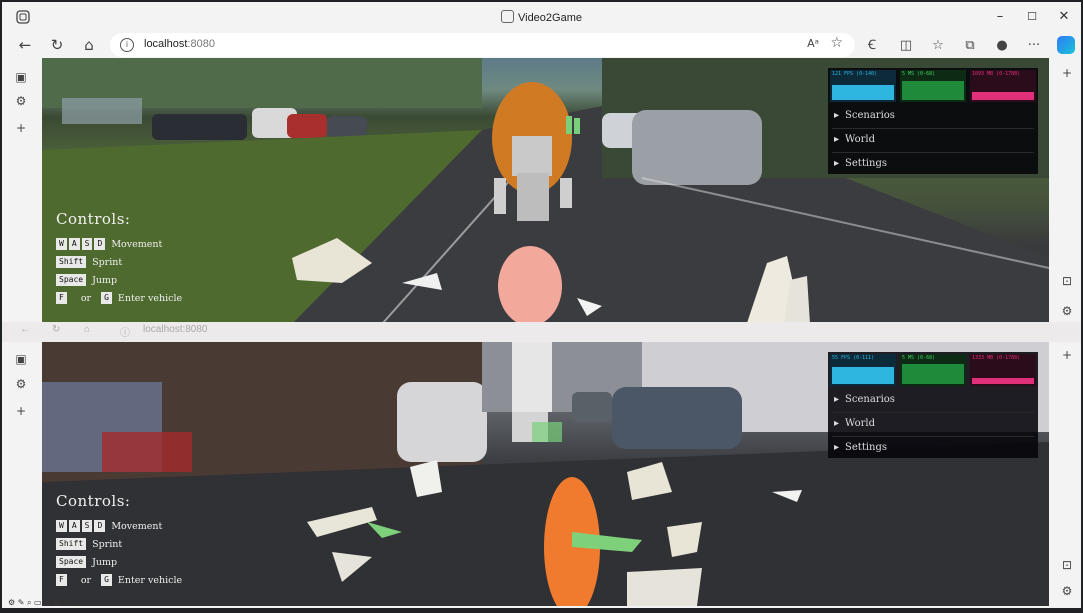 This screenshot has width=1083, height=613. I want to click on title-bar: Video2Game – ☐ ✕, so click(541, 17).